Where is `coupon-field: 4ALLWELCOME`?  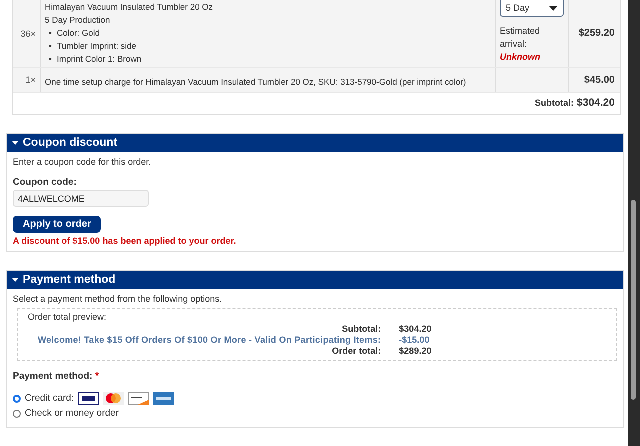 coupon-field: 4ALLWELCOME is located at coordinates (81, 198).